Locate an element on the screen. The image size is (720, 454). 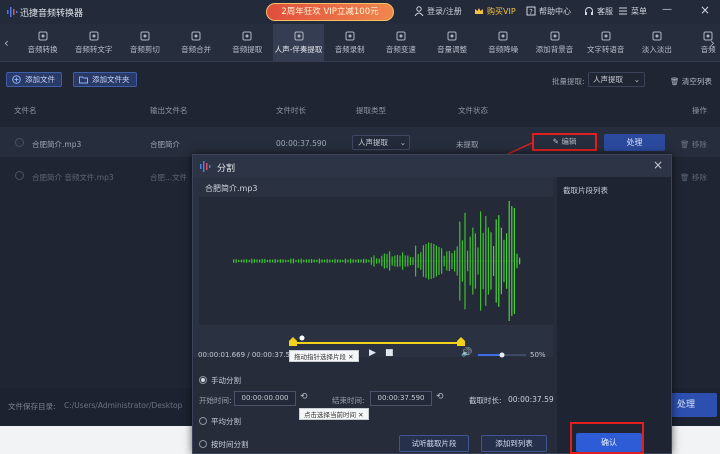
plus-circle-icon is located at coordinates (16, 79).